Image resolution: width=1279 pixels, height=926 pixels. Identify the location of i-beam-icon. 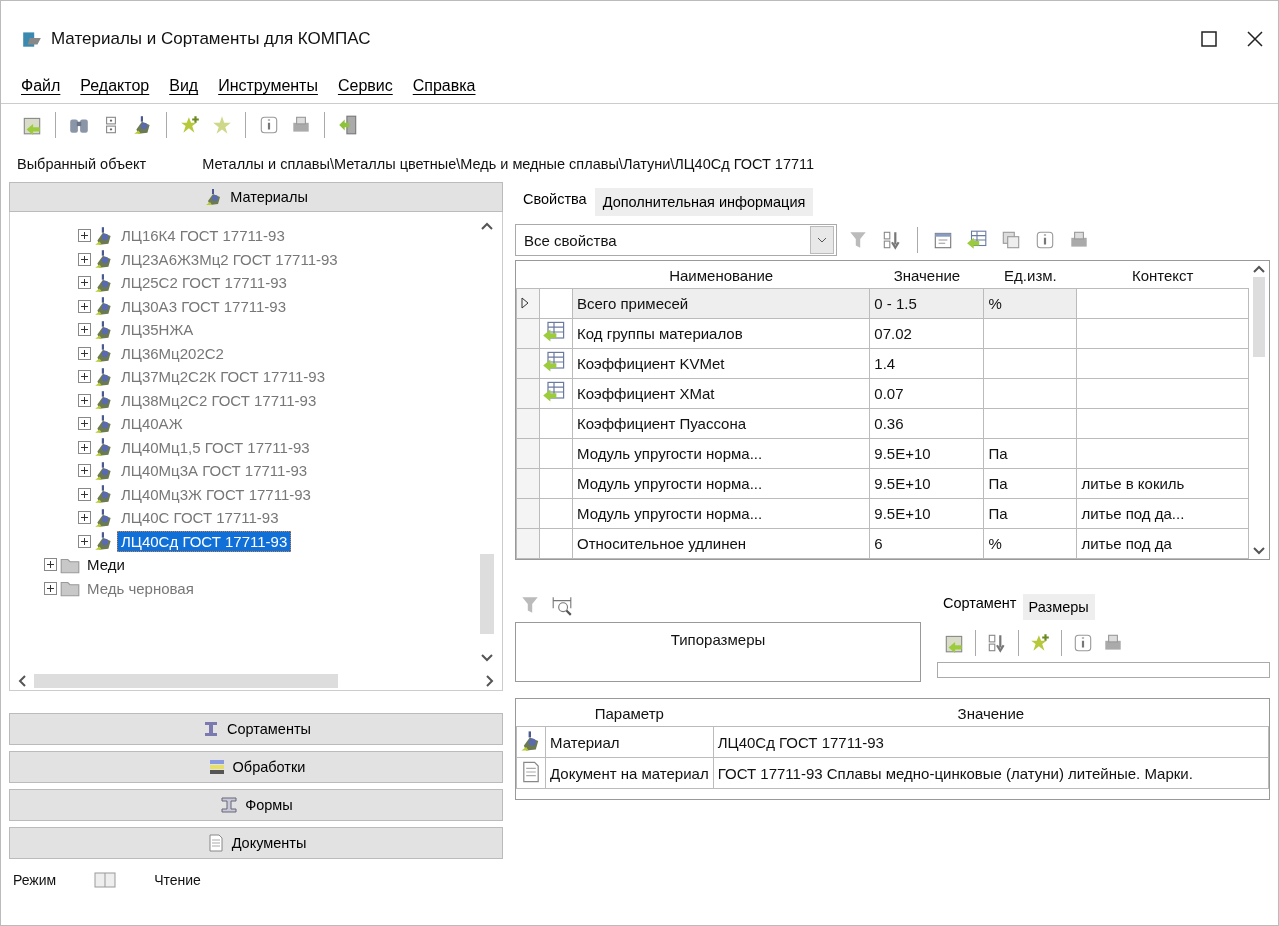
(229, 805).